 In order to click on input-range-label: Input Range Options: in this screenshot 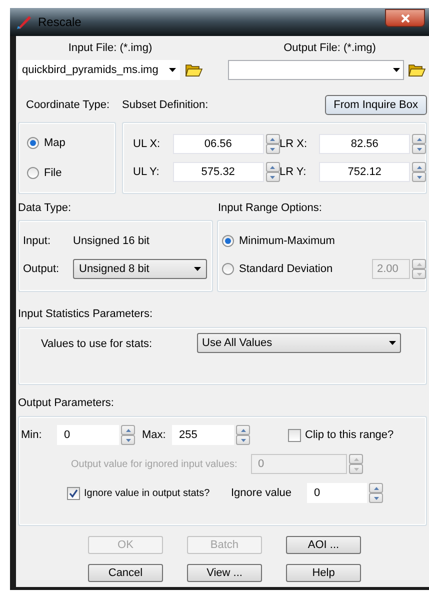, I will do `click(270, 208)`.